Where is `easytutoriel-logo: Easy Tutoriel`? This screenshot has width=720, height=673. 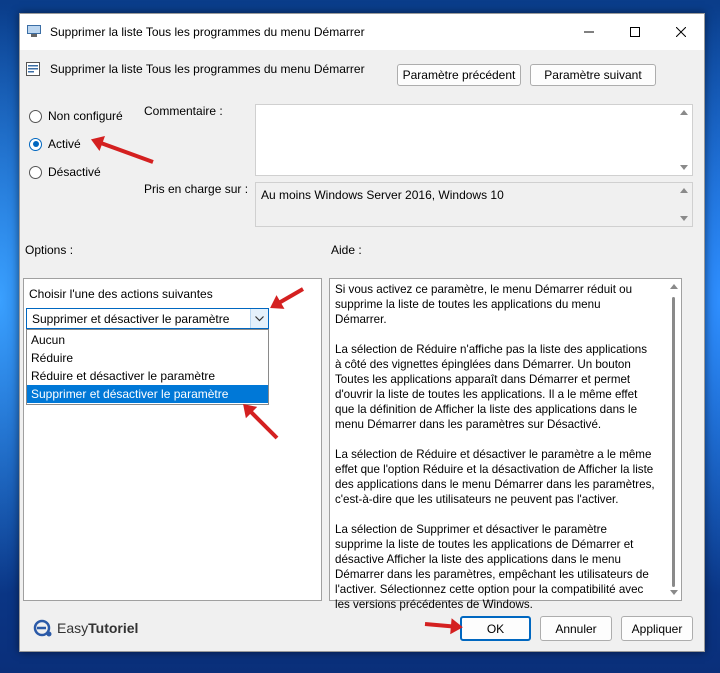
easytutoriel-logo: Easy Tutoriel is located at coordinates (85, 628).